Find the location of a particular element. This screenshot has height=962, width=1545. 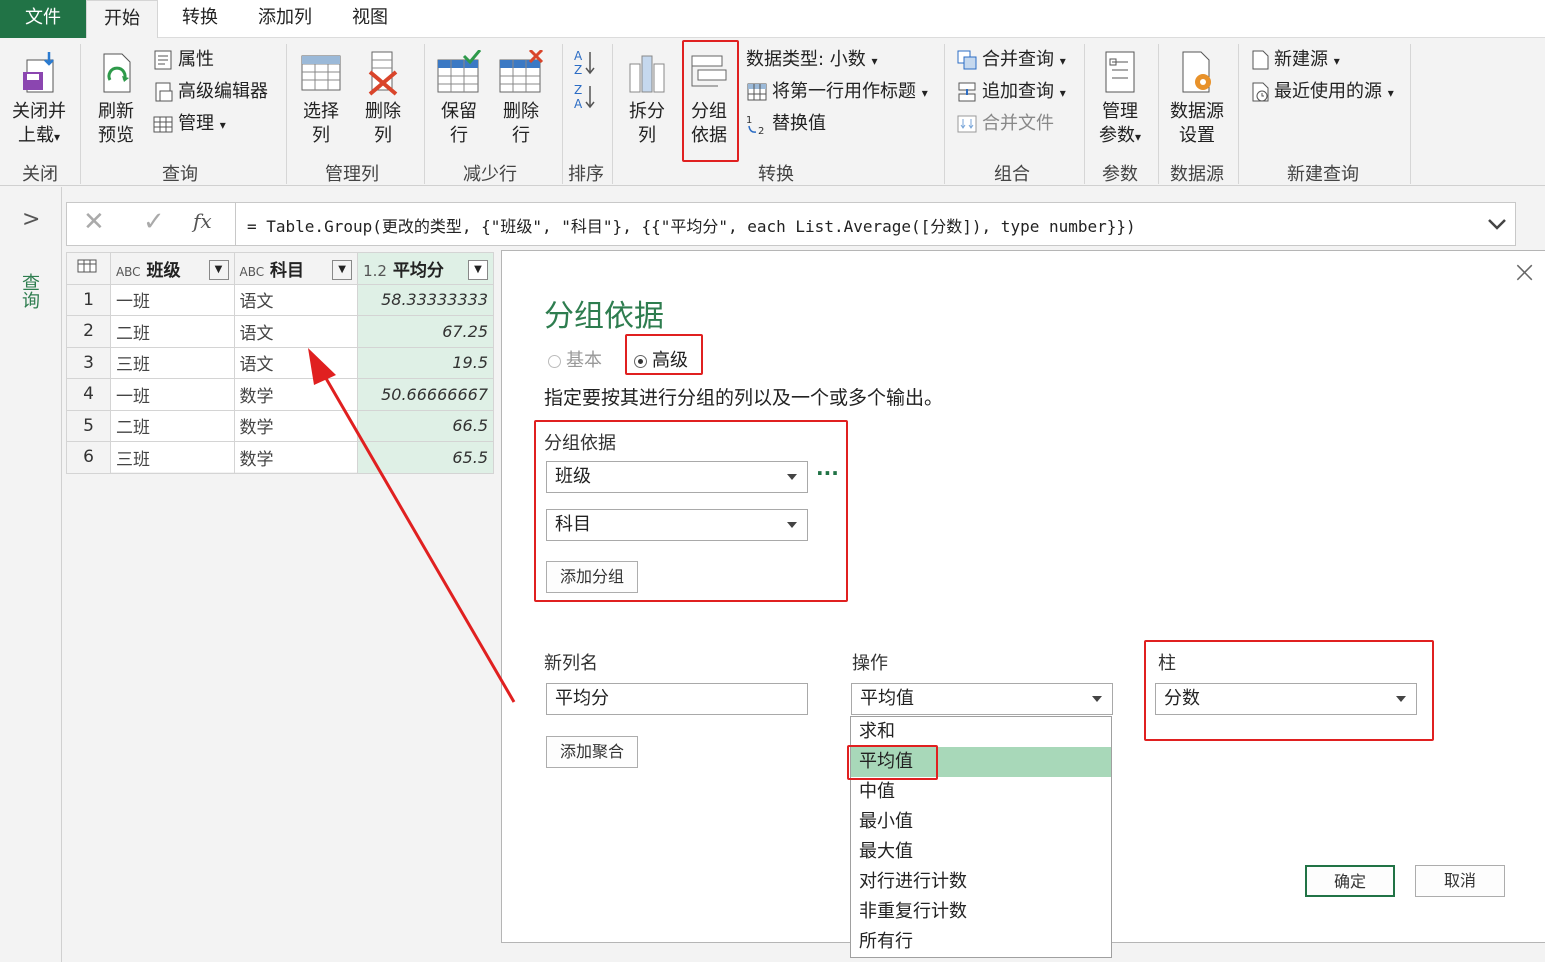

manage-button: 管理 ▾ is located at coordinates (189, 124).